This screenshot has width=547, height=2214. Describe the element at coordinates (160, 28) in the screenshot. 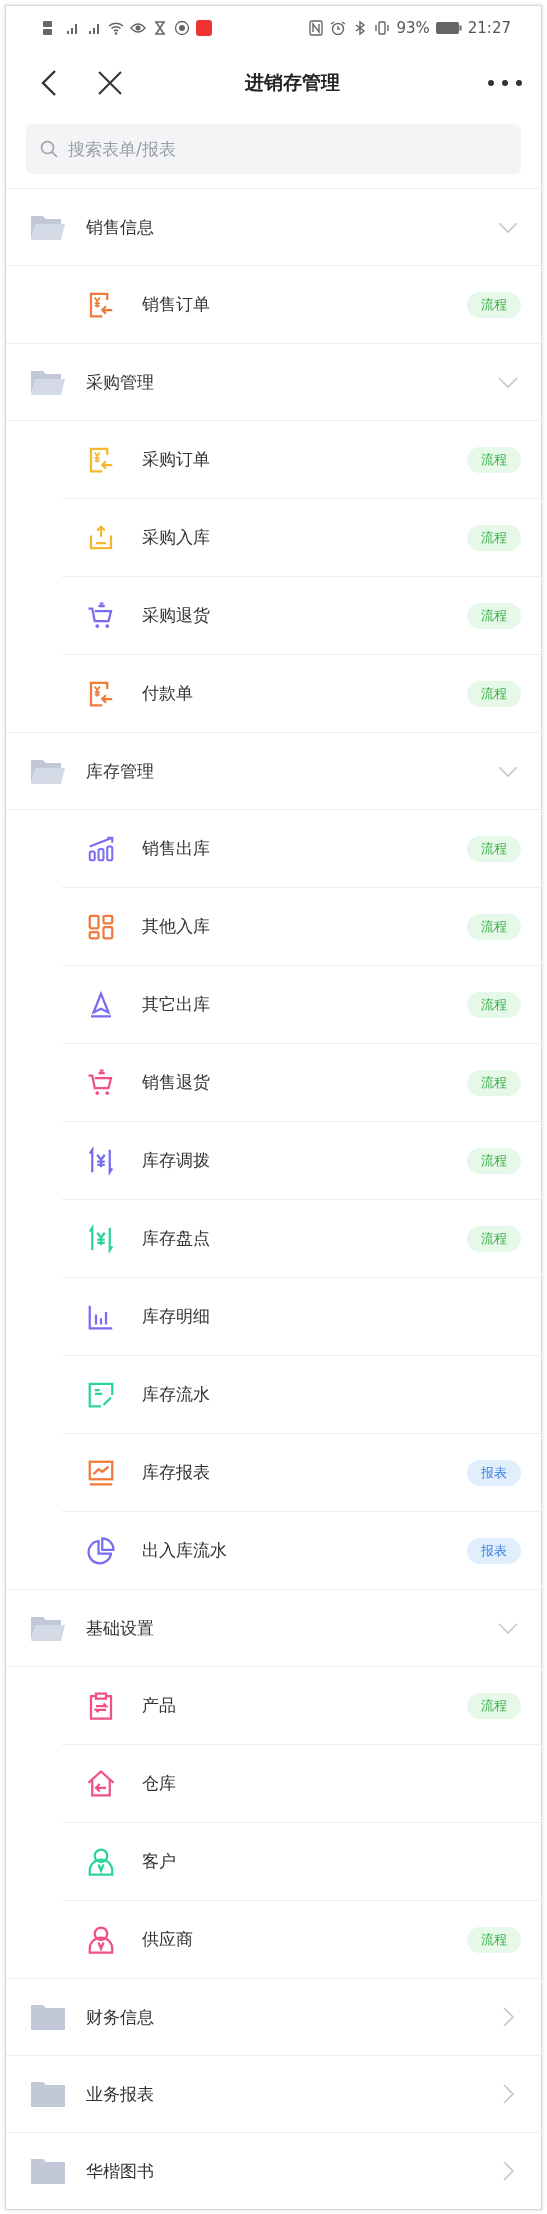

I see `hourglass-icon` at that location.